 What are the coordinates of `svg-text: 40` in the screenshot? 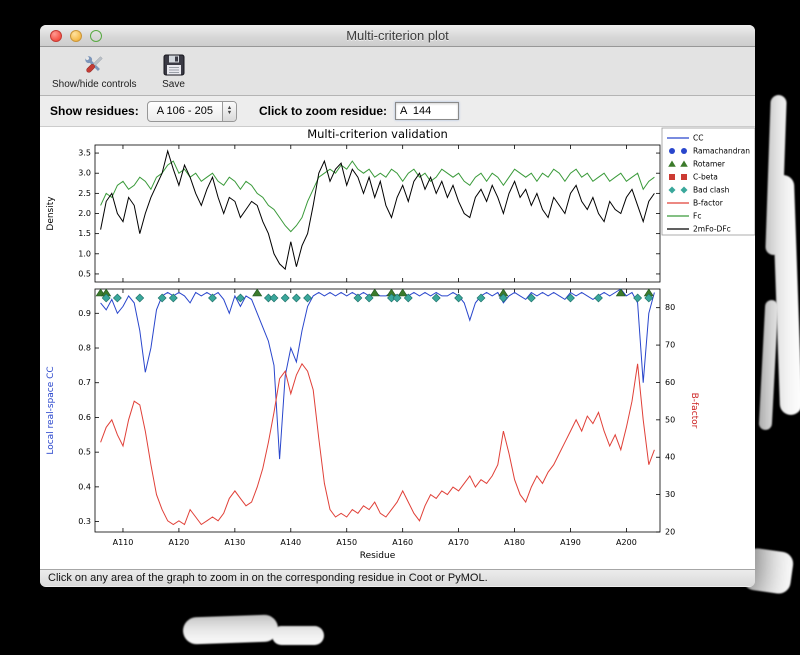 It's located at (670, 457).